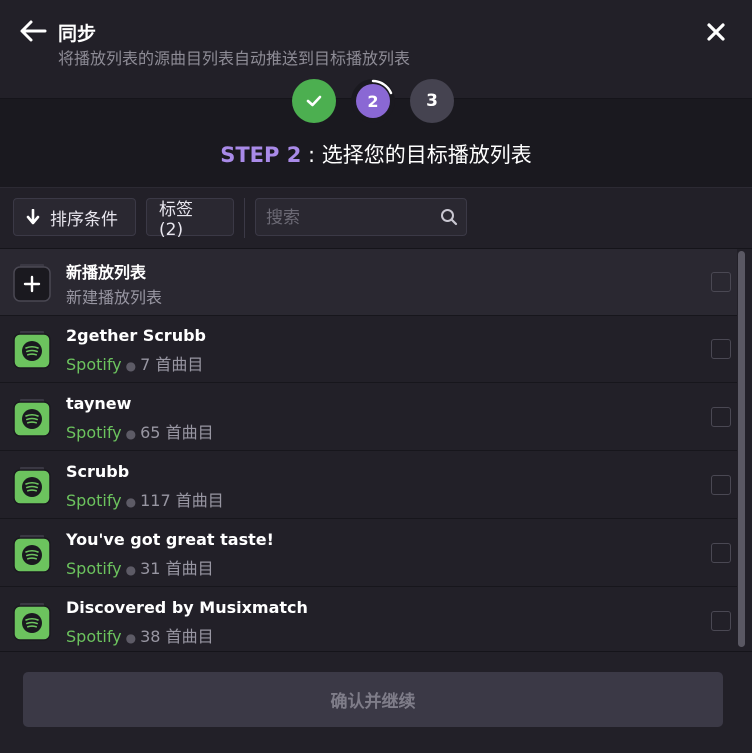 This screenshot has width=752, height=753. I want to click on toolbar-divider, so click(244, 218).